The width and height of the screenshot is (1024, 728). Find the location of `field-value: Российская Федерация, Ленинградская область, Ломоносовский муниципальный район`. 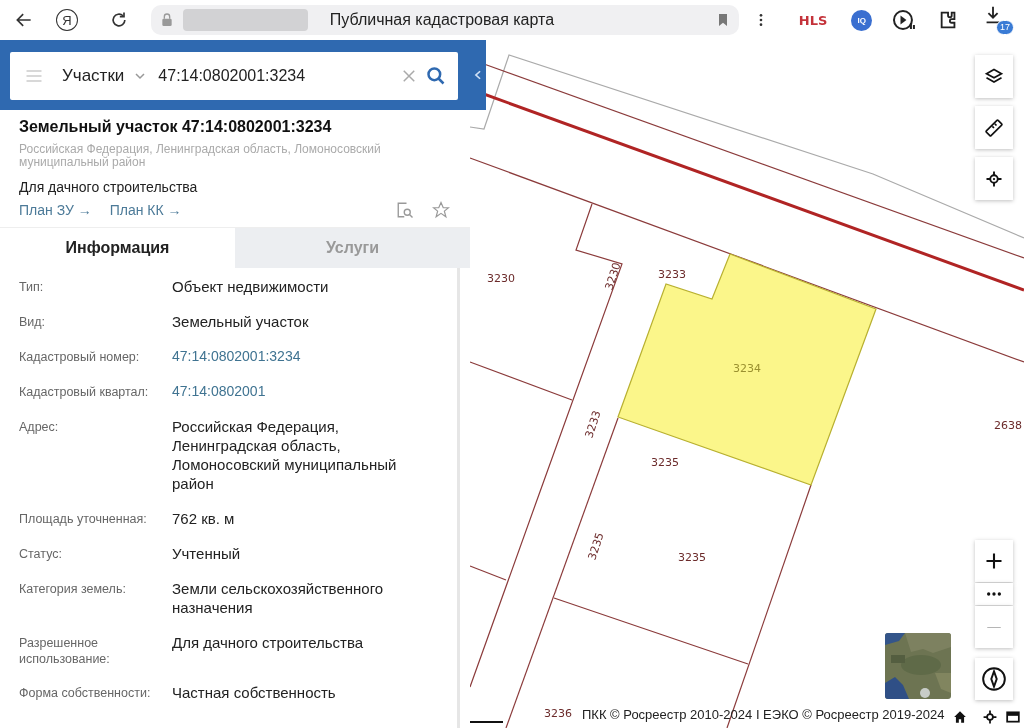

field-value: Российская Федерация, Ленинградская область, Ломоносовский муниципальный район is located at coordinates (285, 455).